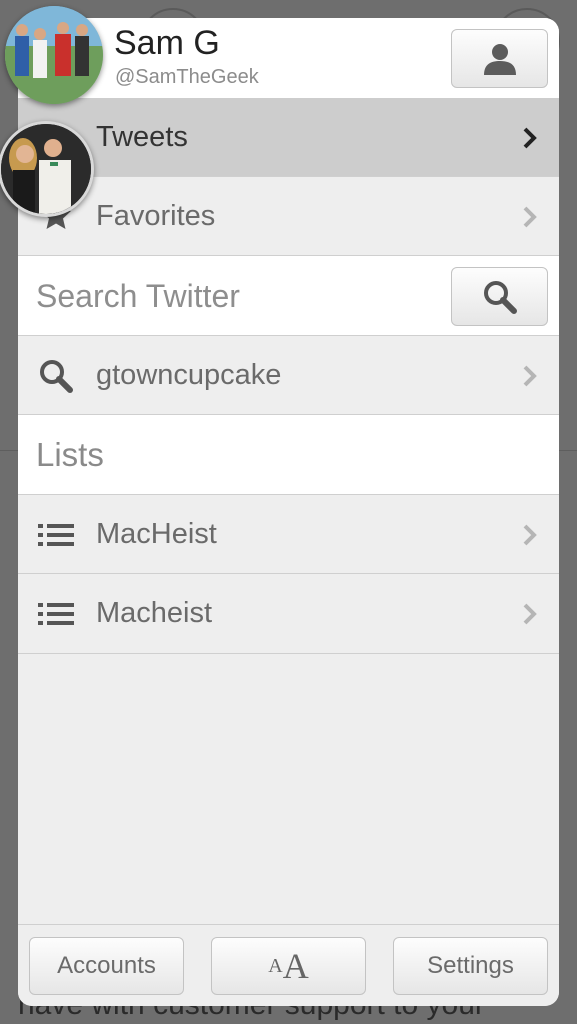  I want to click on font-size-small-a: A, so click(275, 965).